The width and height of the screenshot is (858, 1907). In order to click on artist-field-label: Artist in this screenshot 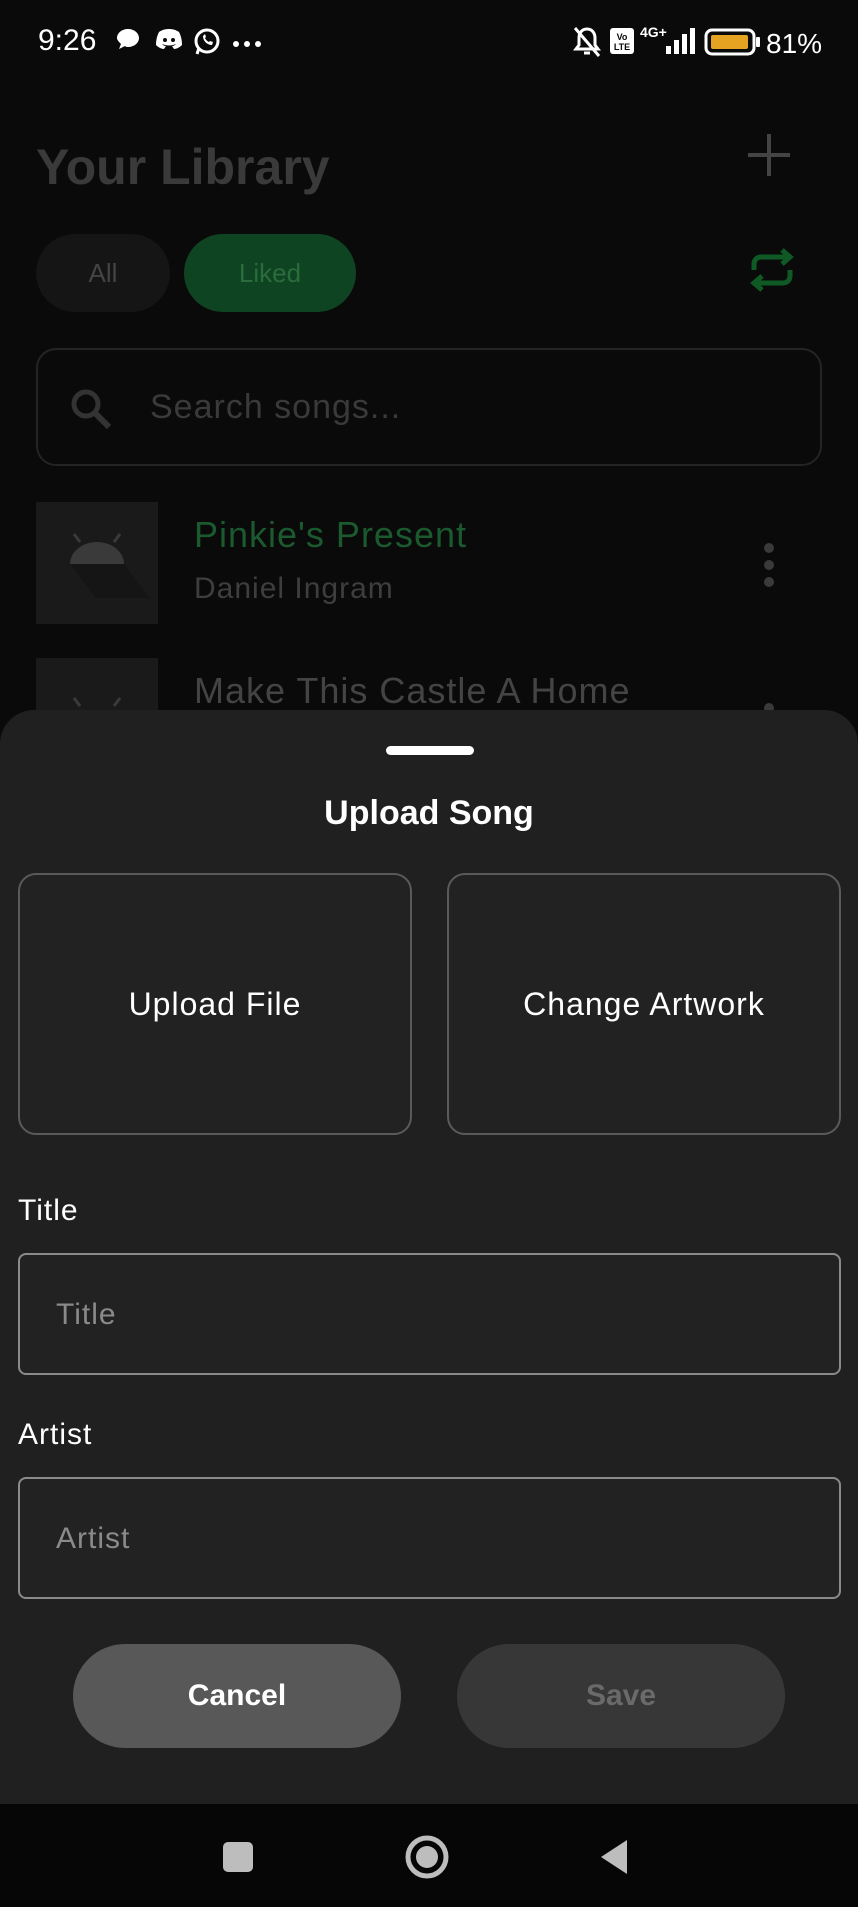, I will do `click(55, 1434)`.